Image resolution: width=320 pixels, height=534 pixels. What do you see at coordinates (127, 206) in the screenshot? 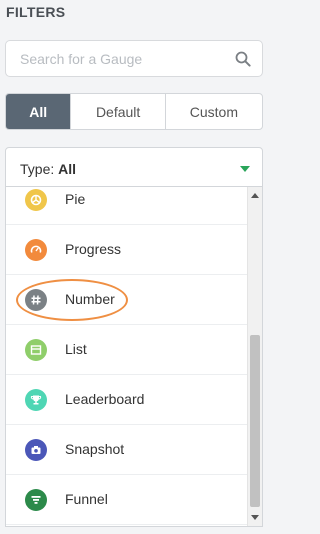
I see `type-option-pie: Pie` at bounding box center [127, 206].